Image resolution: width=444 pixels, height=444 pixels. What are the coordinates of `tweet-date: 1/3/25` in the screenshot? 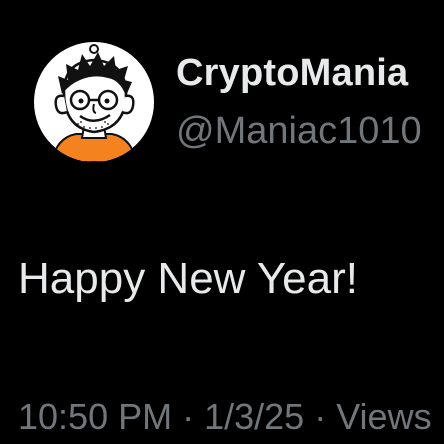 It's located at (254, 416).